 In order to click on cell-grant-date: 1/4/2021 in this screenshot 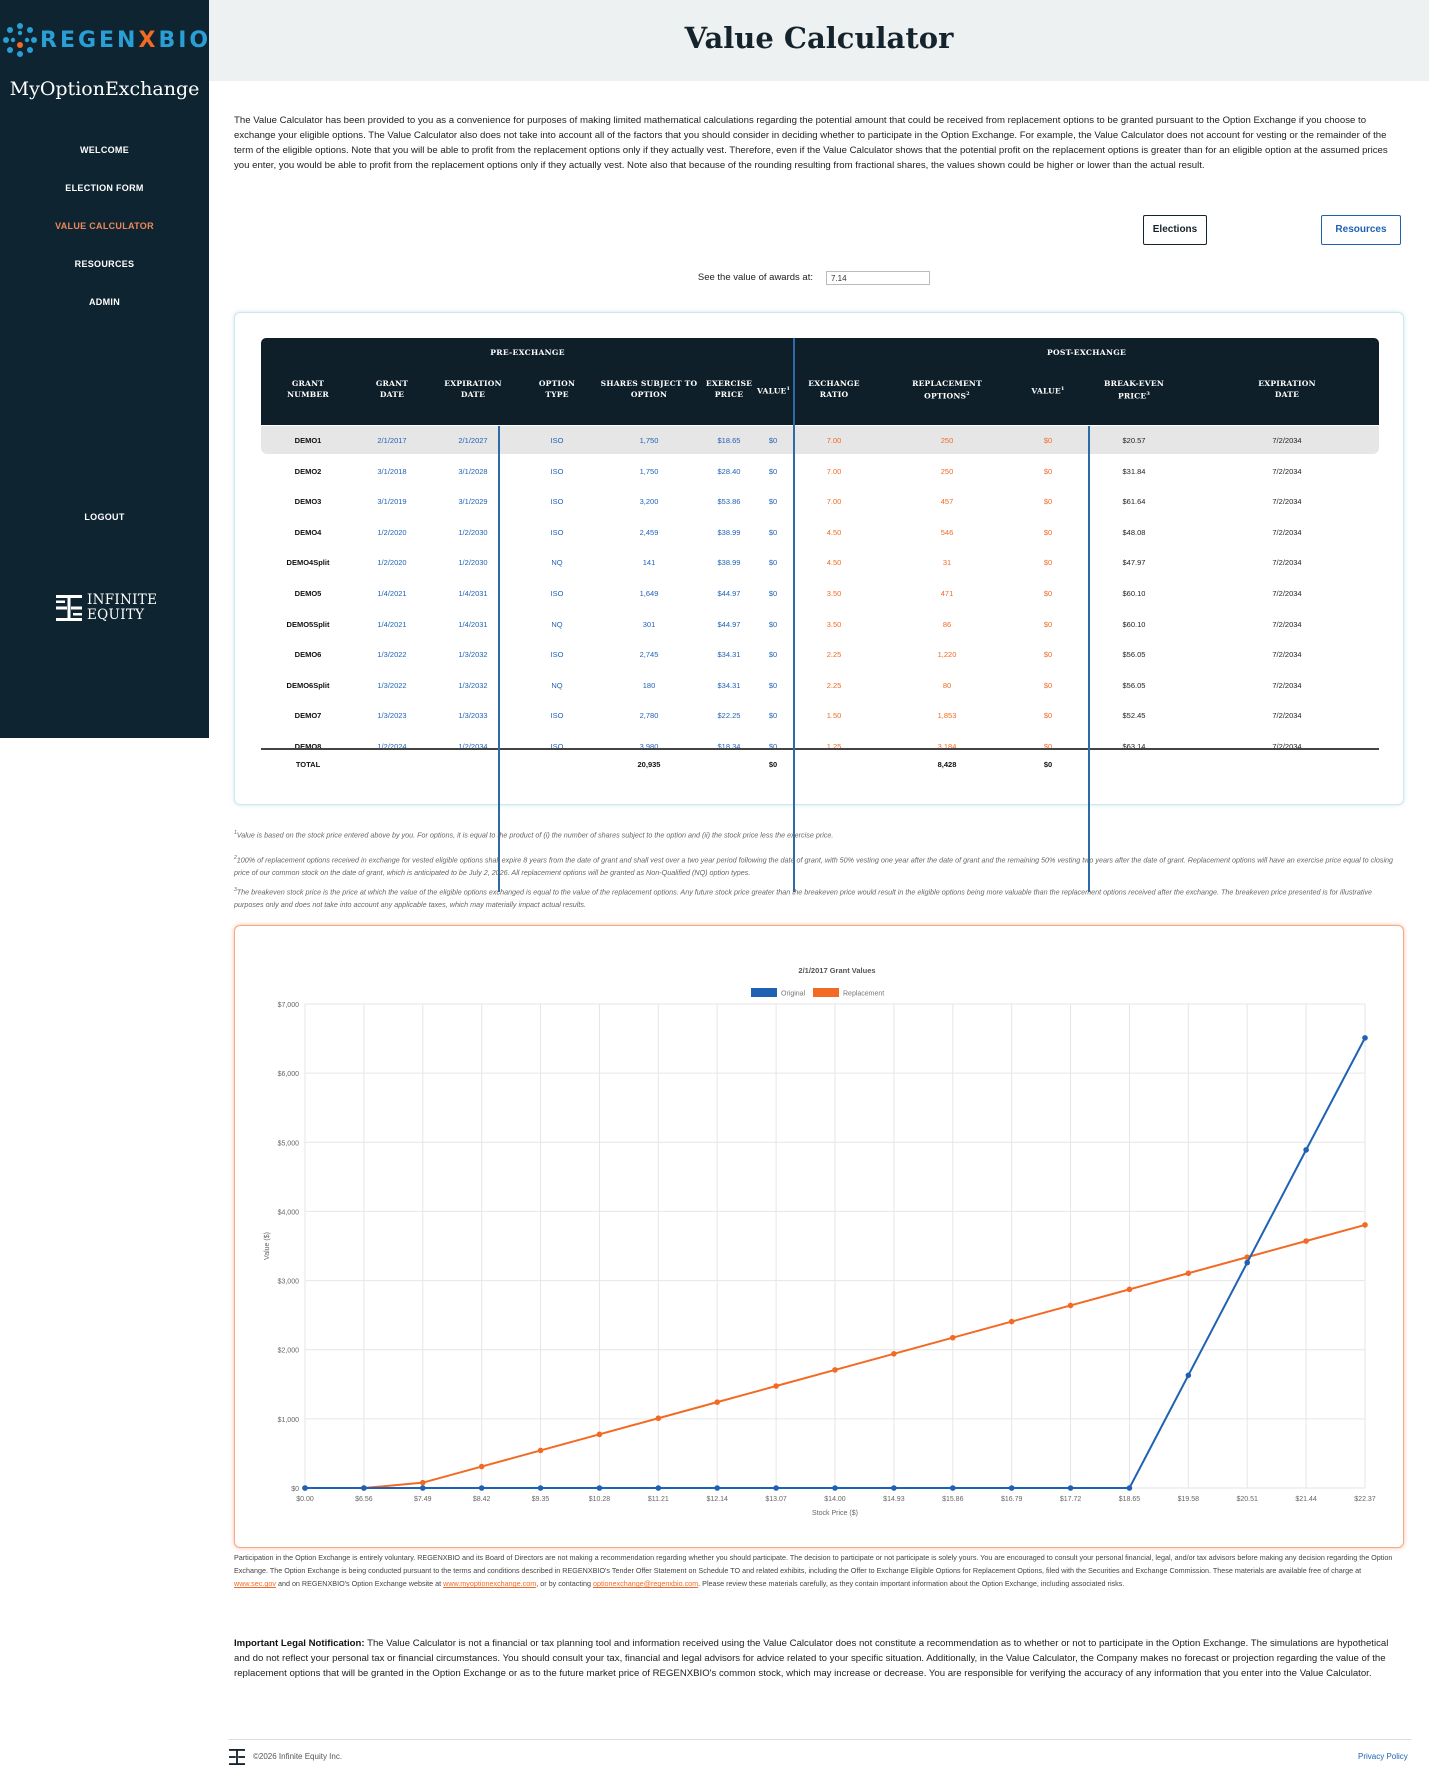, I will do `click(392, 624)`.